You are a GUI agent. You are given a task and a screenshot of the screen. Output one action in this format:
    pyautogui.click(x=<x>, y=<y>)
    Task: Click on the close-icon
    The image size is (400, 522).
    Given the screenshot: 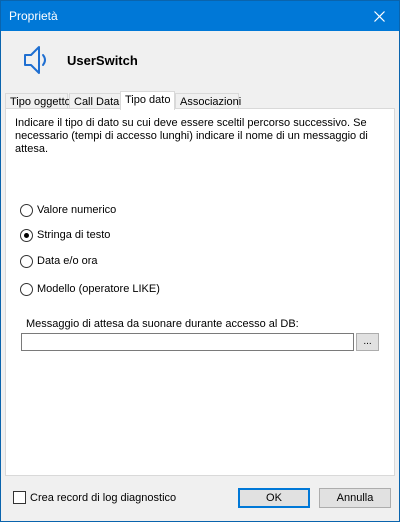 What is the action you would take?
    pyautogui.click(x=379, y=16)
    